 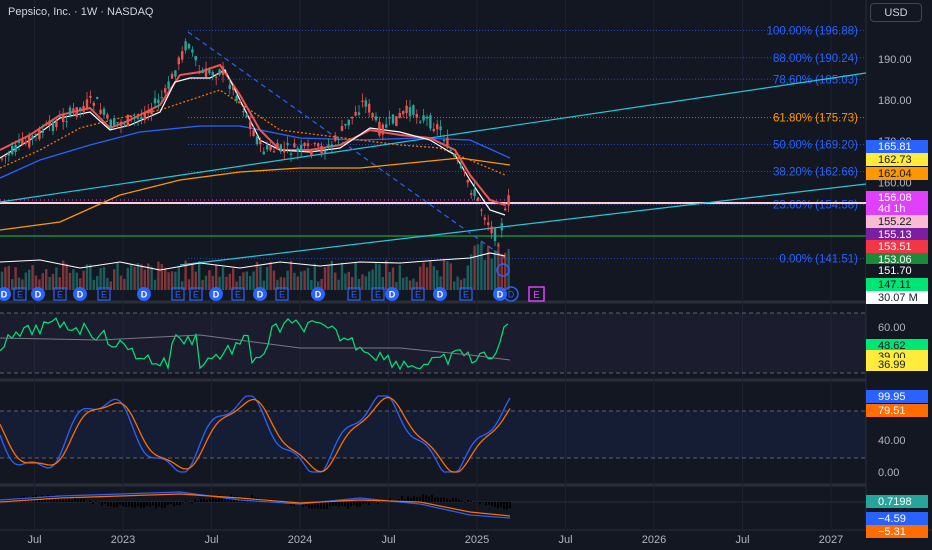 What do you see at coordinates (895, 222) in the screenshot?
I see `price-tag-label: 155.22` at bounding box center [895, 222].